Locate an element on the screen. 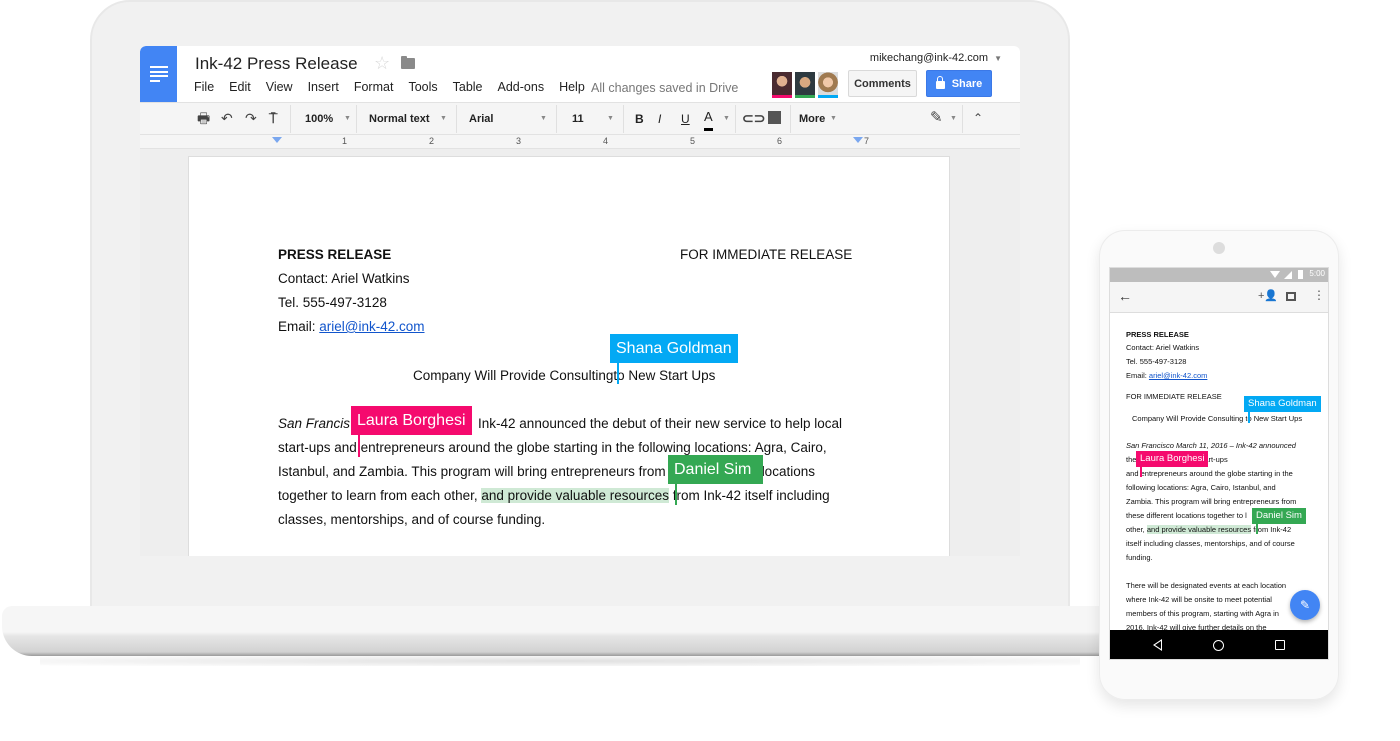 The width and height of the screenshot is (1400, 741). m-body: funding. is located at coordinates (1139, 557).